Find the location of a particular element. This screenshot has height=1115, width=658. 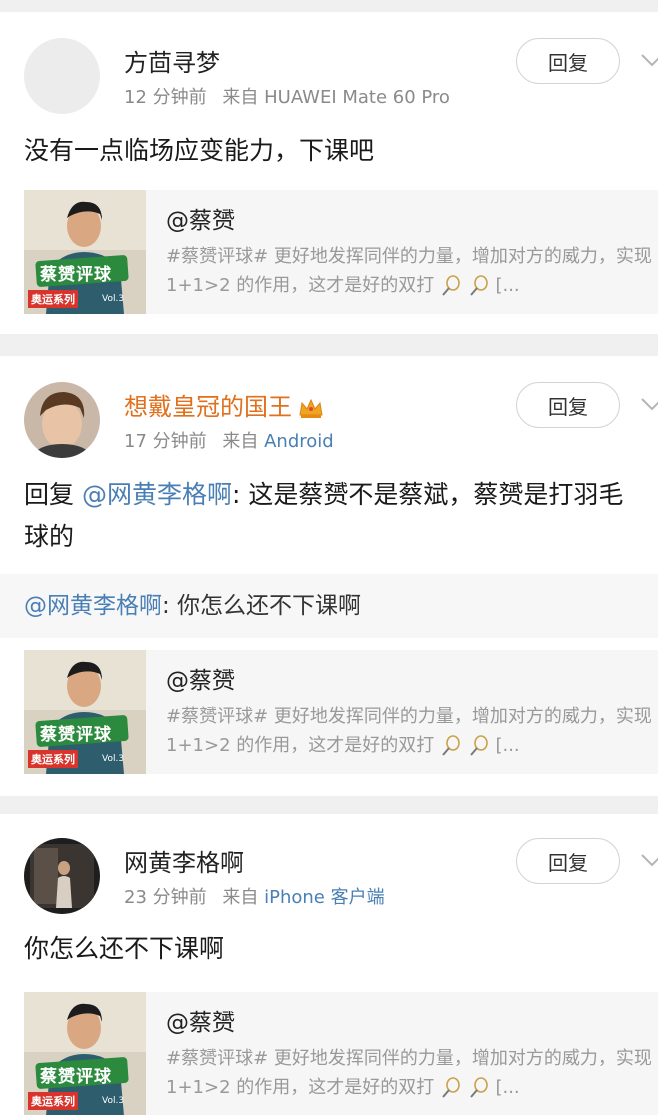

reply-prefix: 回复 is located at coordinates (49, 494).